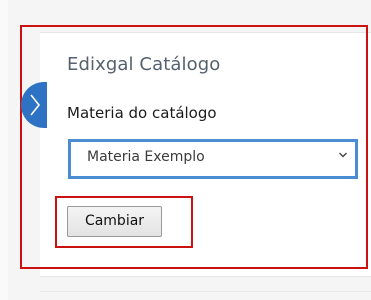 This screenshot has width=371, height=300. I want to click on catalog-subject-selected-value: Materia Exemplo, so click(146, 157).